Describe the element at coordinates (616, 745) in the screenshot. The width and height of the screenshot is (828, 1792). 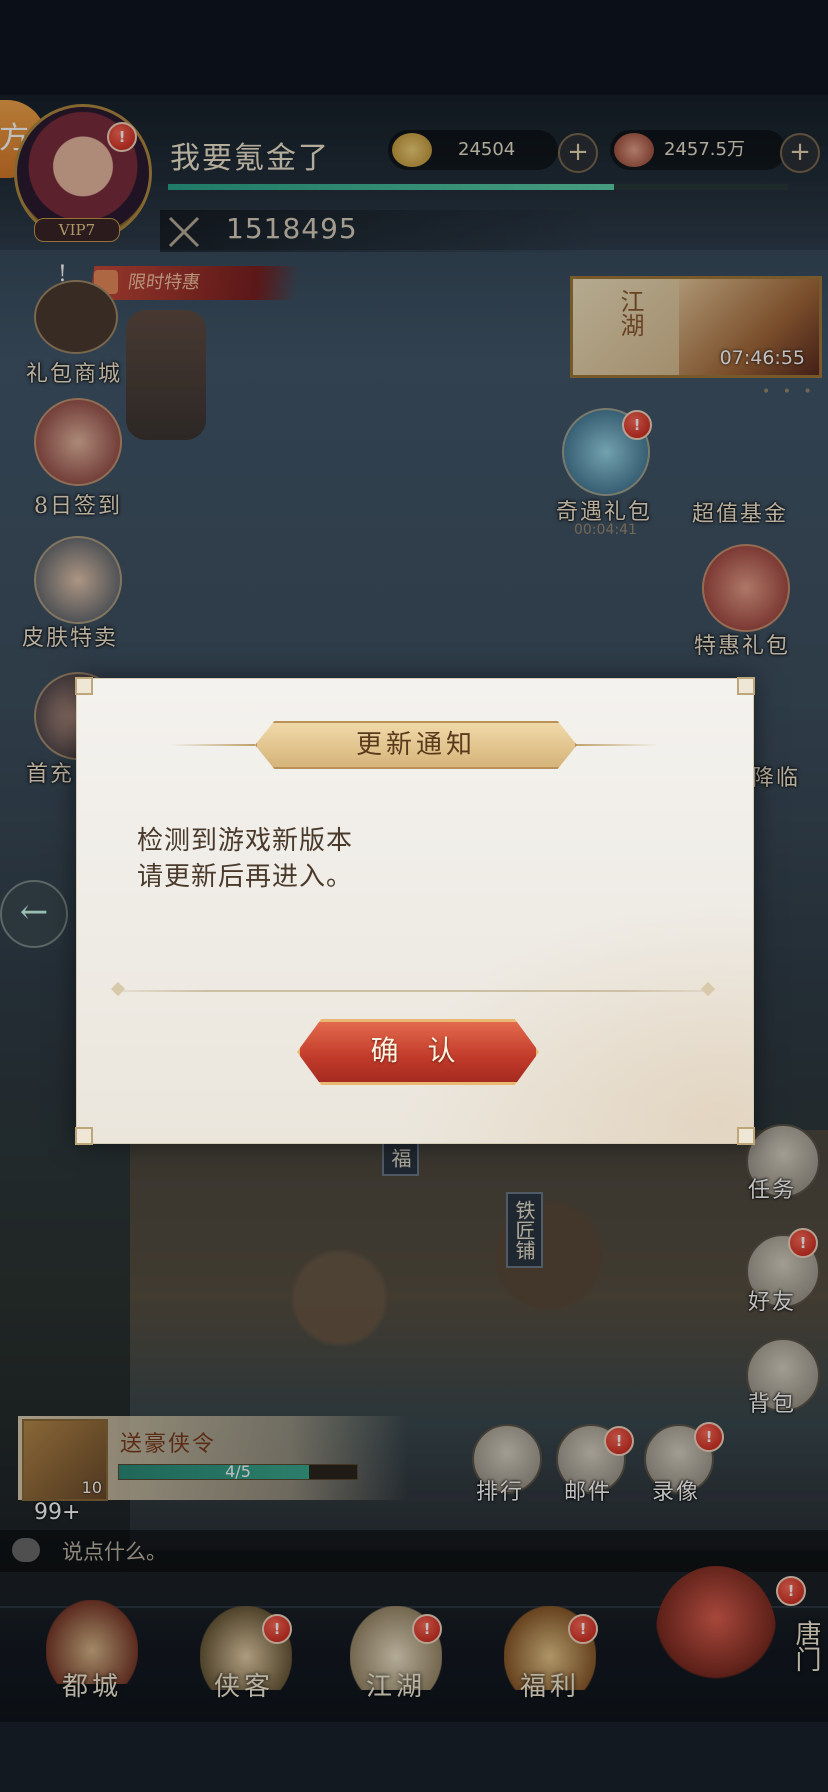
I see `title-ornament-right` at that location.